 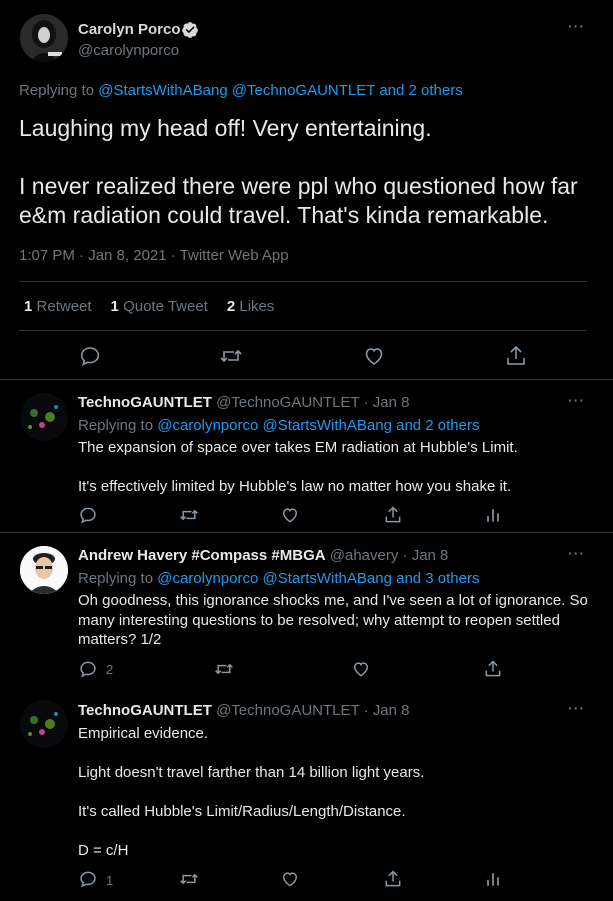 What do you see at coordinates (129, 29) in the screenshot?
I see `author-name: Carolyn Porco` at bounding box center [129, 29].